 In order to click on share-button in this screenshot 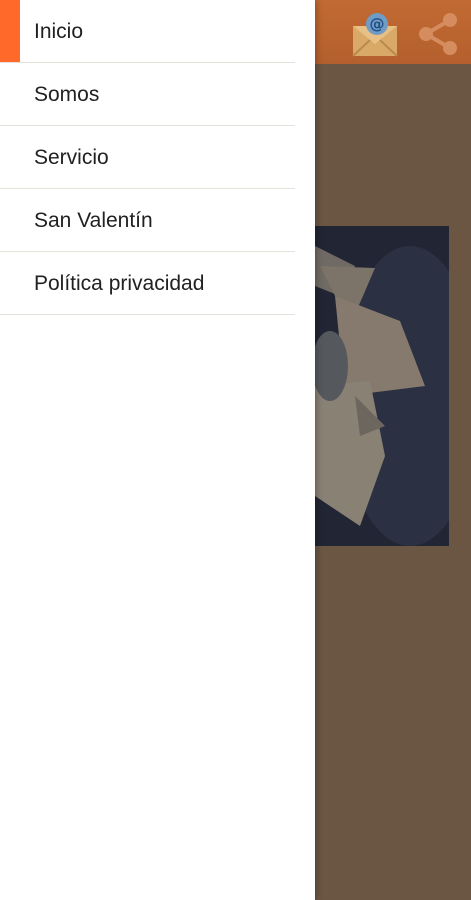, I will do `click(440, 34)`.